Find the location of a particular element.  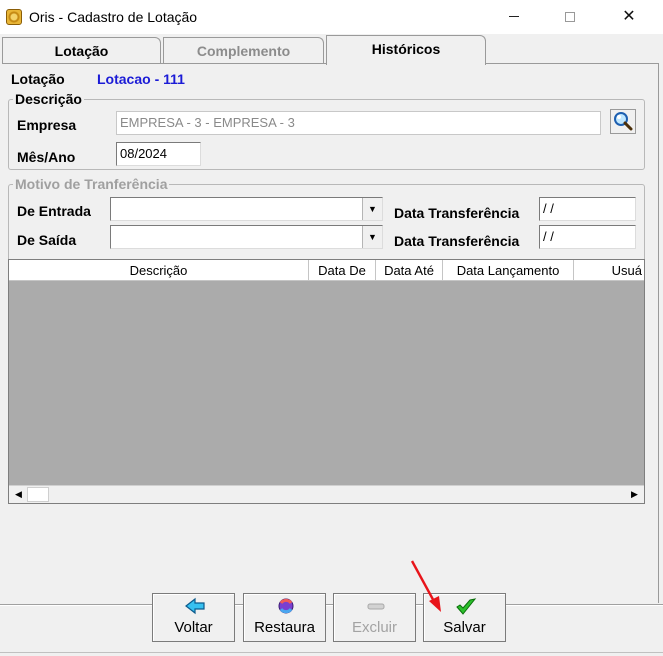

entrada-combo: ▼ is located at coordinates (246, 209).